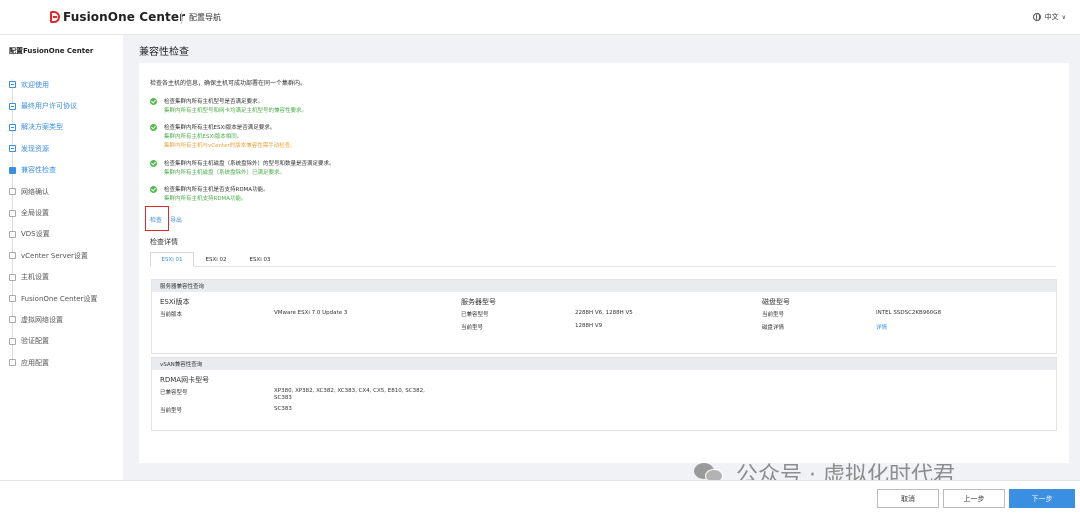 The height and width of the screenshot is (516, 1080). I want to click on step-label: 发现资源, so click(35, 148).